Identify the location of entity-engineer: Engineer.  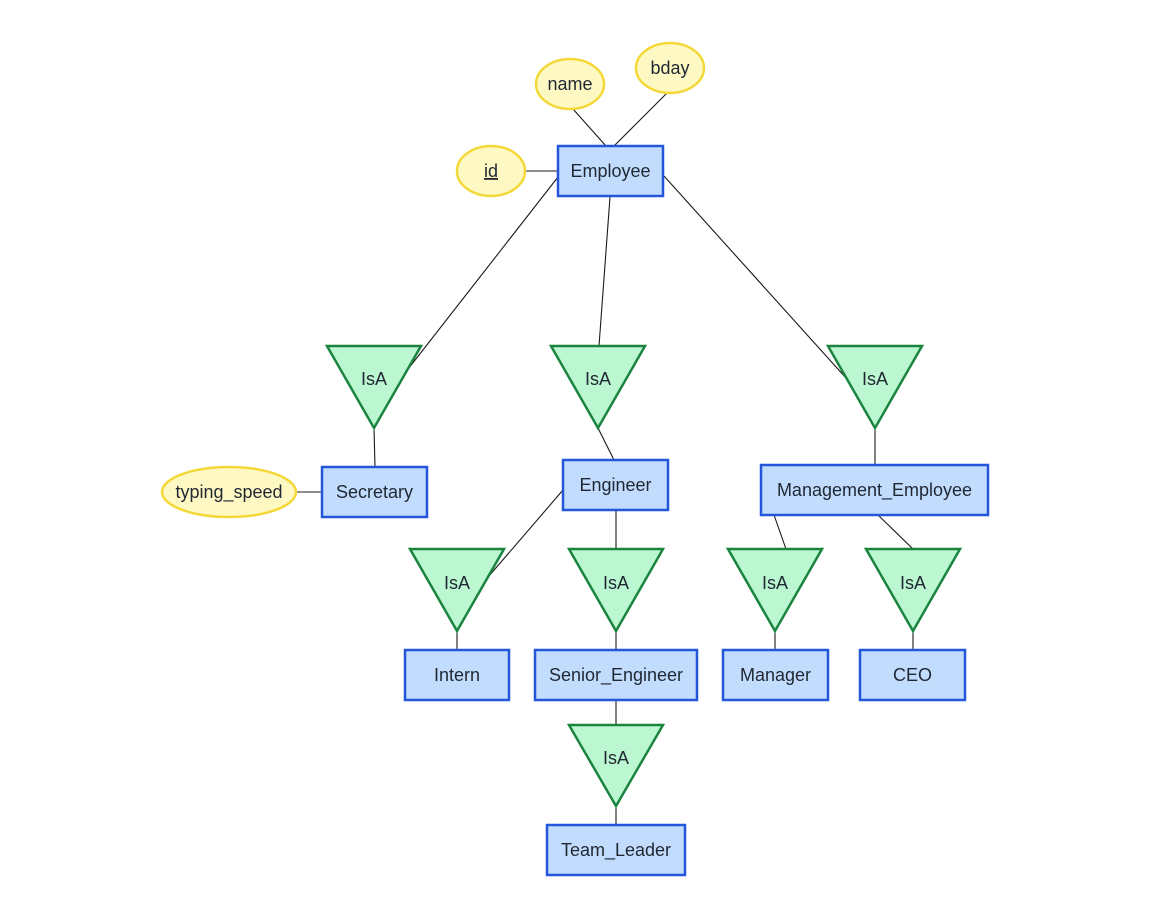
(615, 485).